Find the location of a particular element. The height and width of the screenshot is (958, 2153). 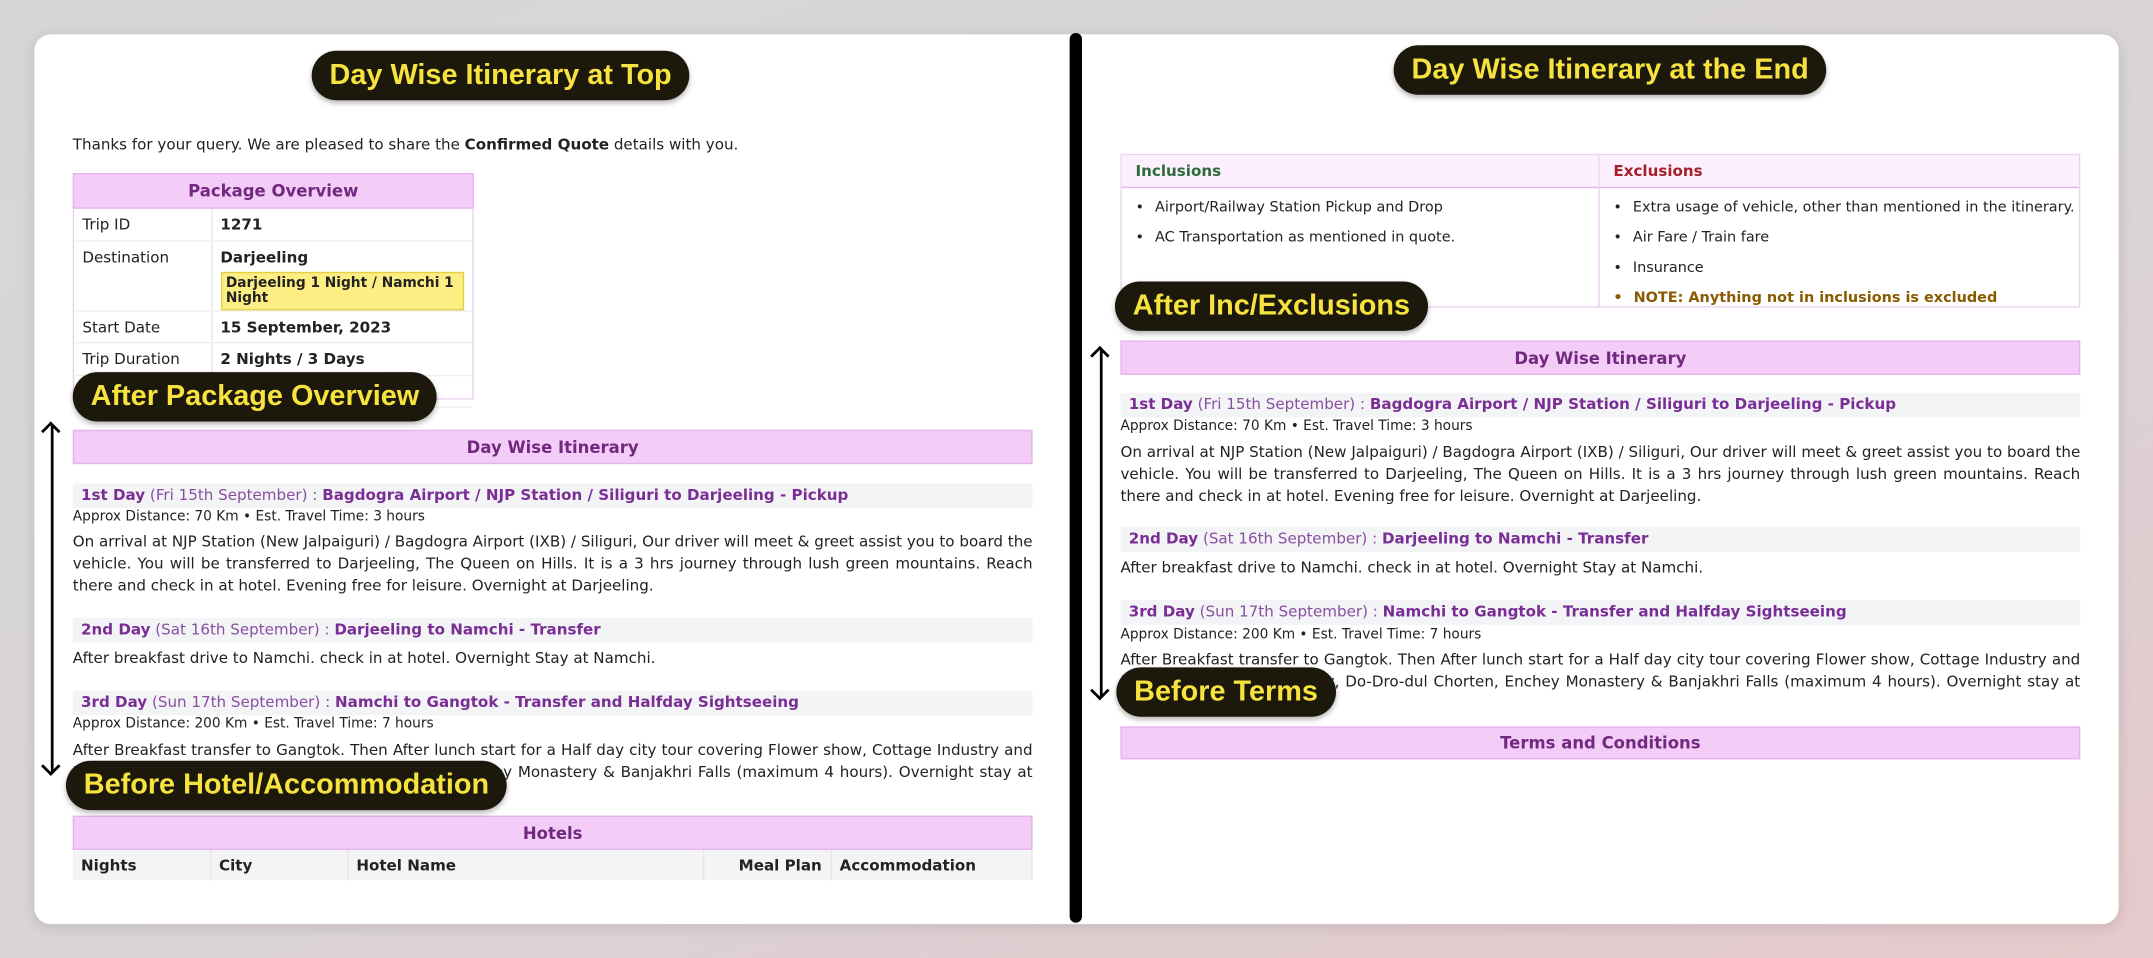

destination-tag: Darjeeling 1 Night / Namchi 1 Night is located at coordinates (342, 290).